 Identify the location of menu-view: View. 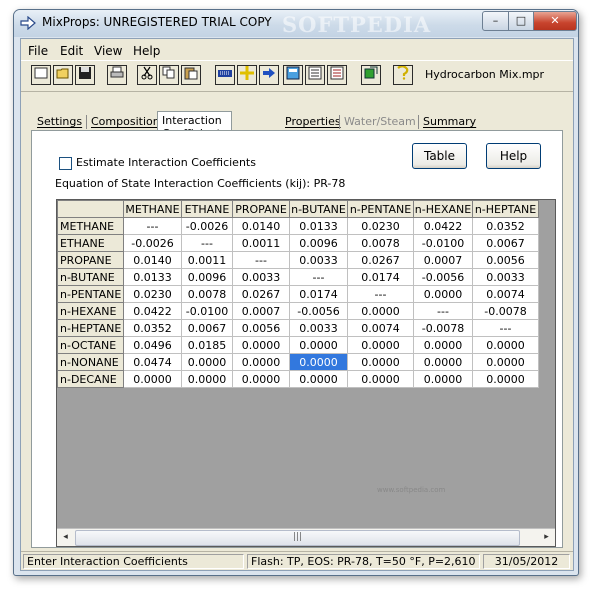
(108, 51).